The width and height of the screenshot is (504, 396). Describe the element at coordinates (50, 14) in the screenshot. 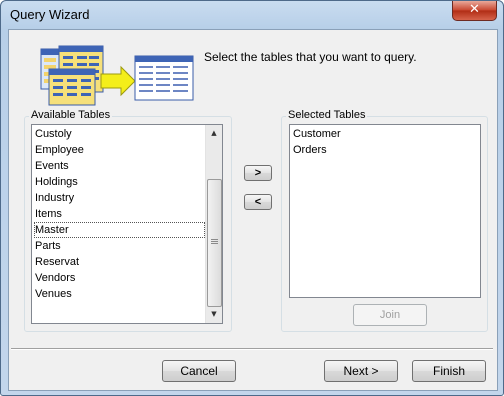

I see `window-title: Query Wizard` at that location.